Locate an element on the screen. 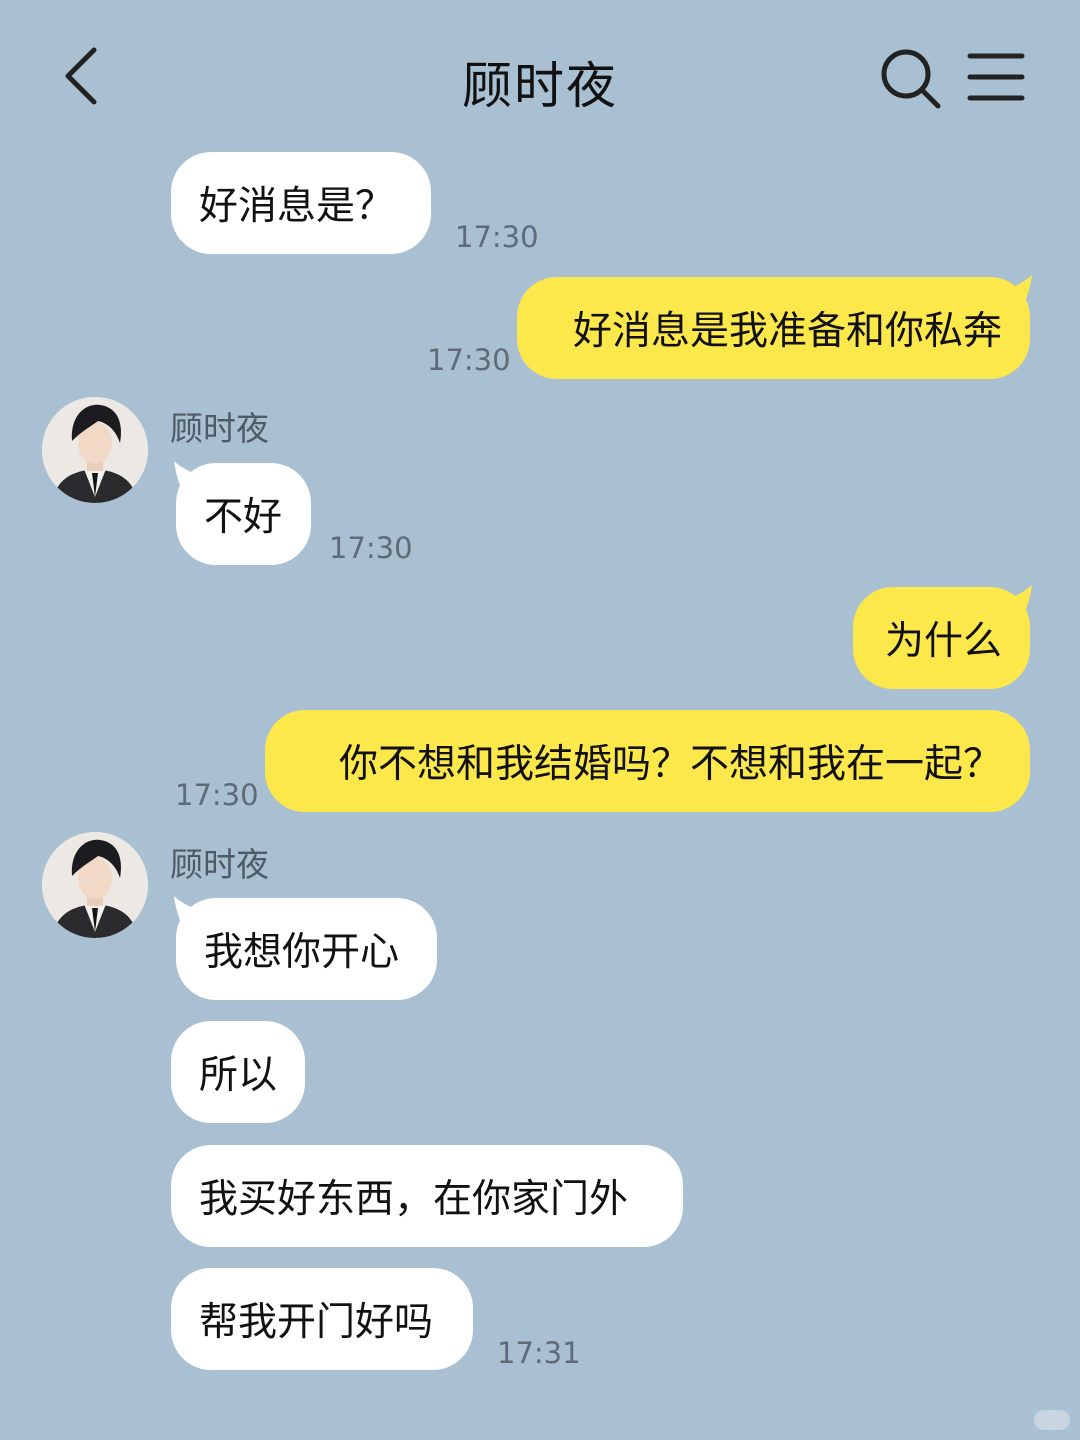  menu-button is located at coordinates (996, 77).